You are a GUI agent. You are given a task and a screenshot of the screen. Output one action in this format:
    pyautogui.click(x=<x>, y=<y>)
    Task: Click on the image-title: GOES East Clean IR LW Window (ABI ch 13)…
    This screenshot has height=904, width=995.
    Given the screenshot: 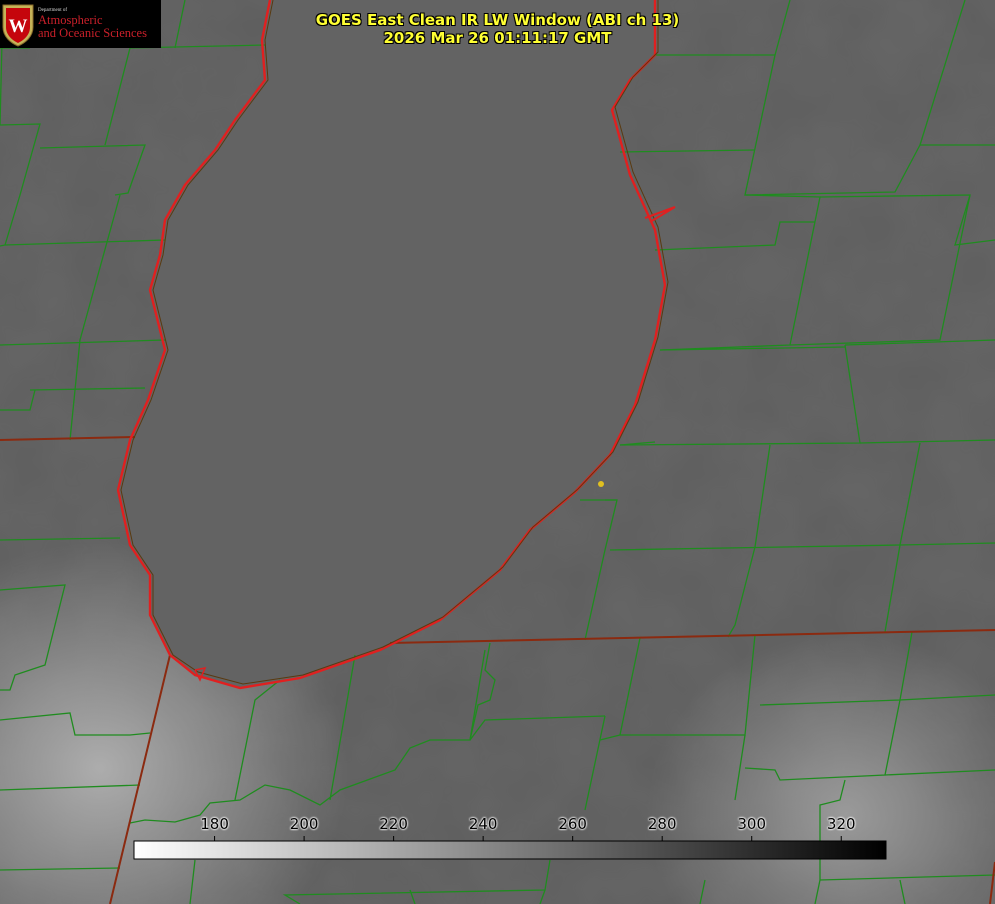 What is the action you would take?
    pyautogui.click(x=497, y=29)
    